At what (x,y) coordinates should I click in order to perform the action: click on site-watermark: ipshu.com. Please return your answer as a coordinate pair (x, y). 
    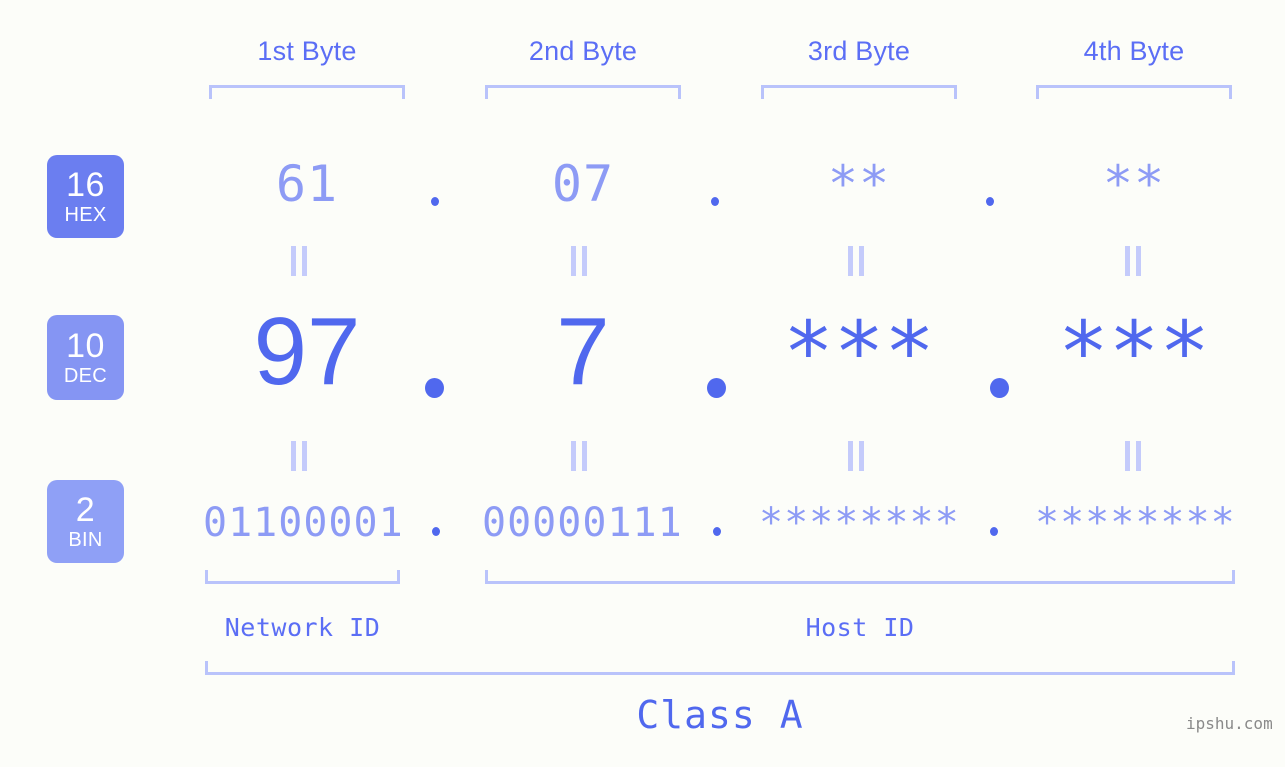
    Looking at the image, I should click on (1229, 723).